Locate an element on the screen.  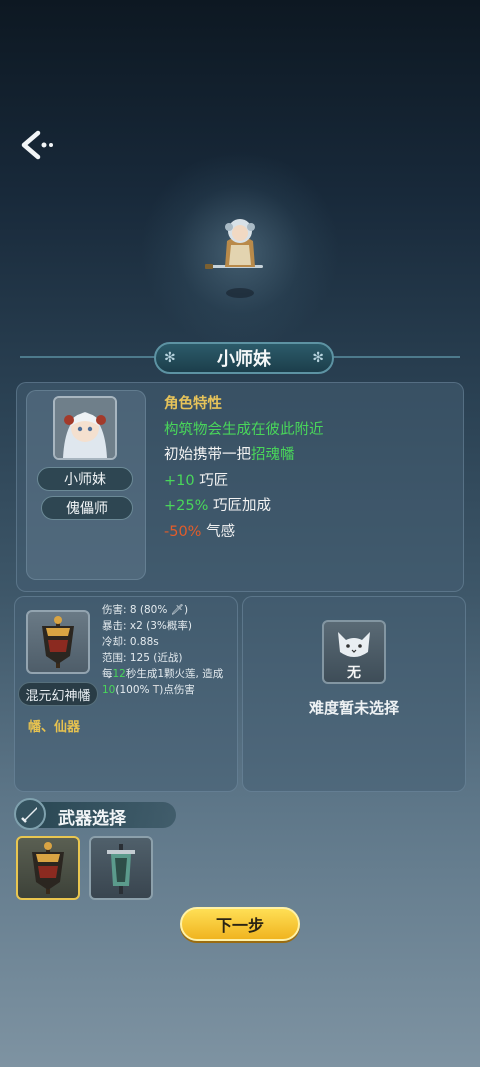
back-button is located at coordinates (38, 145).